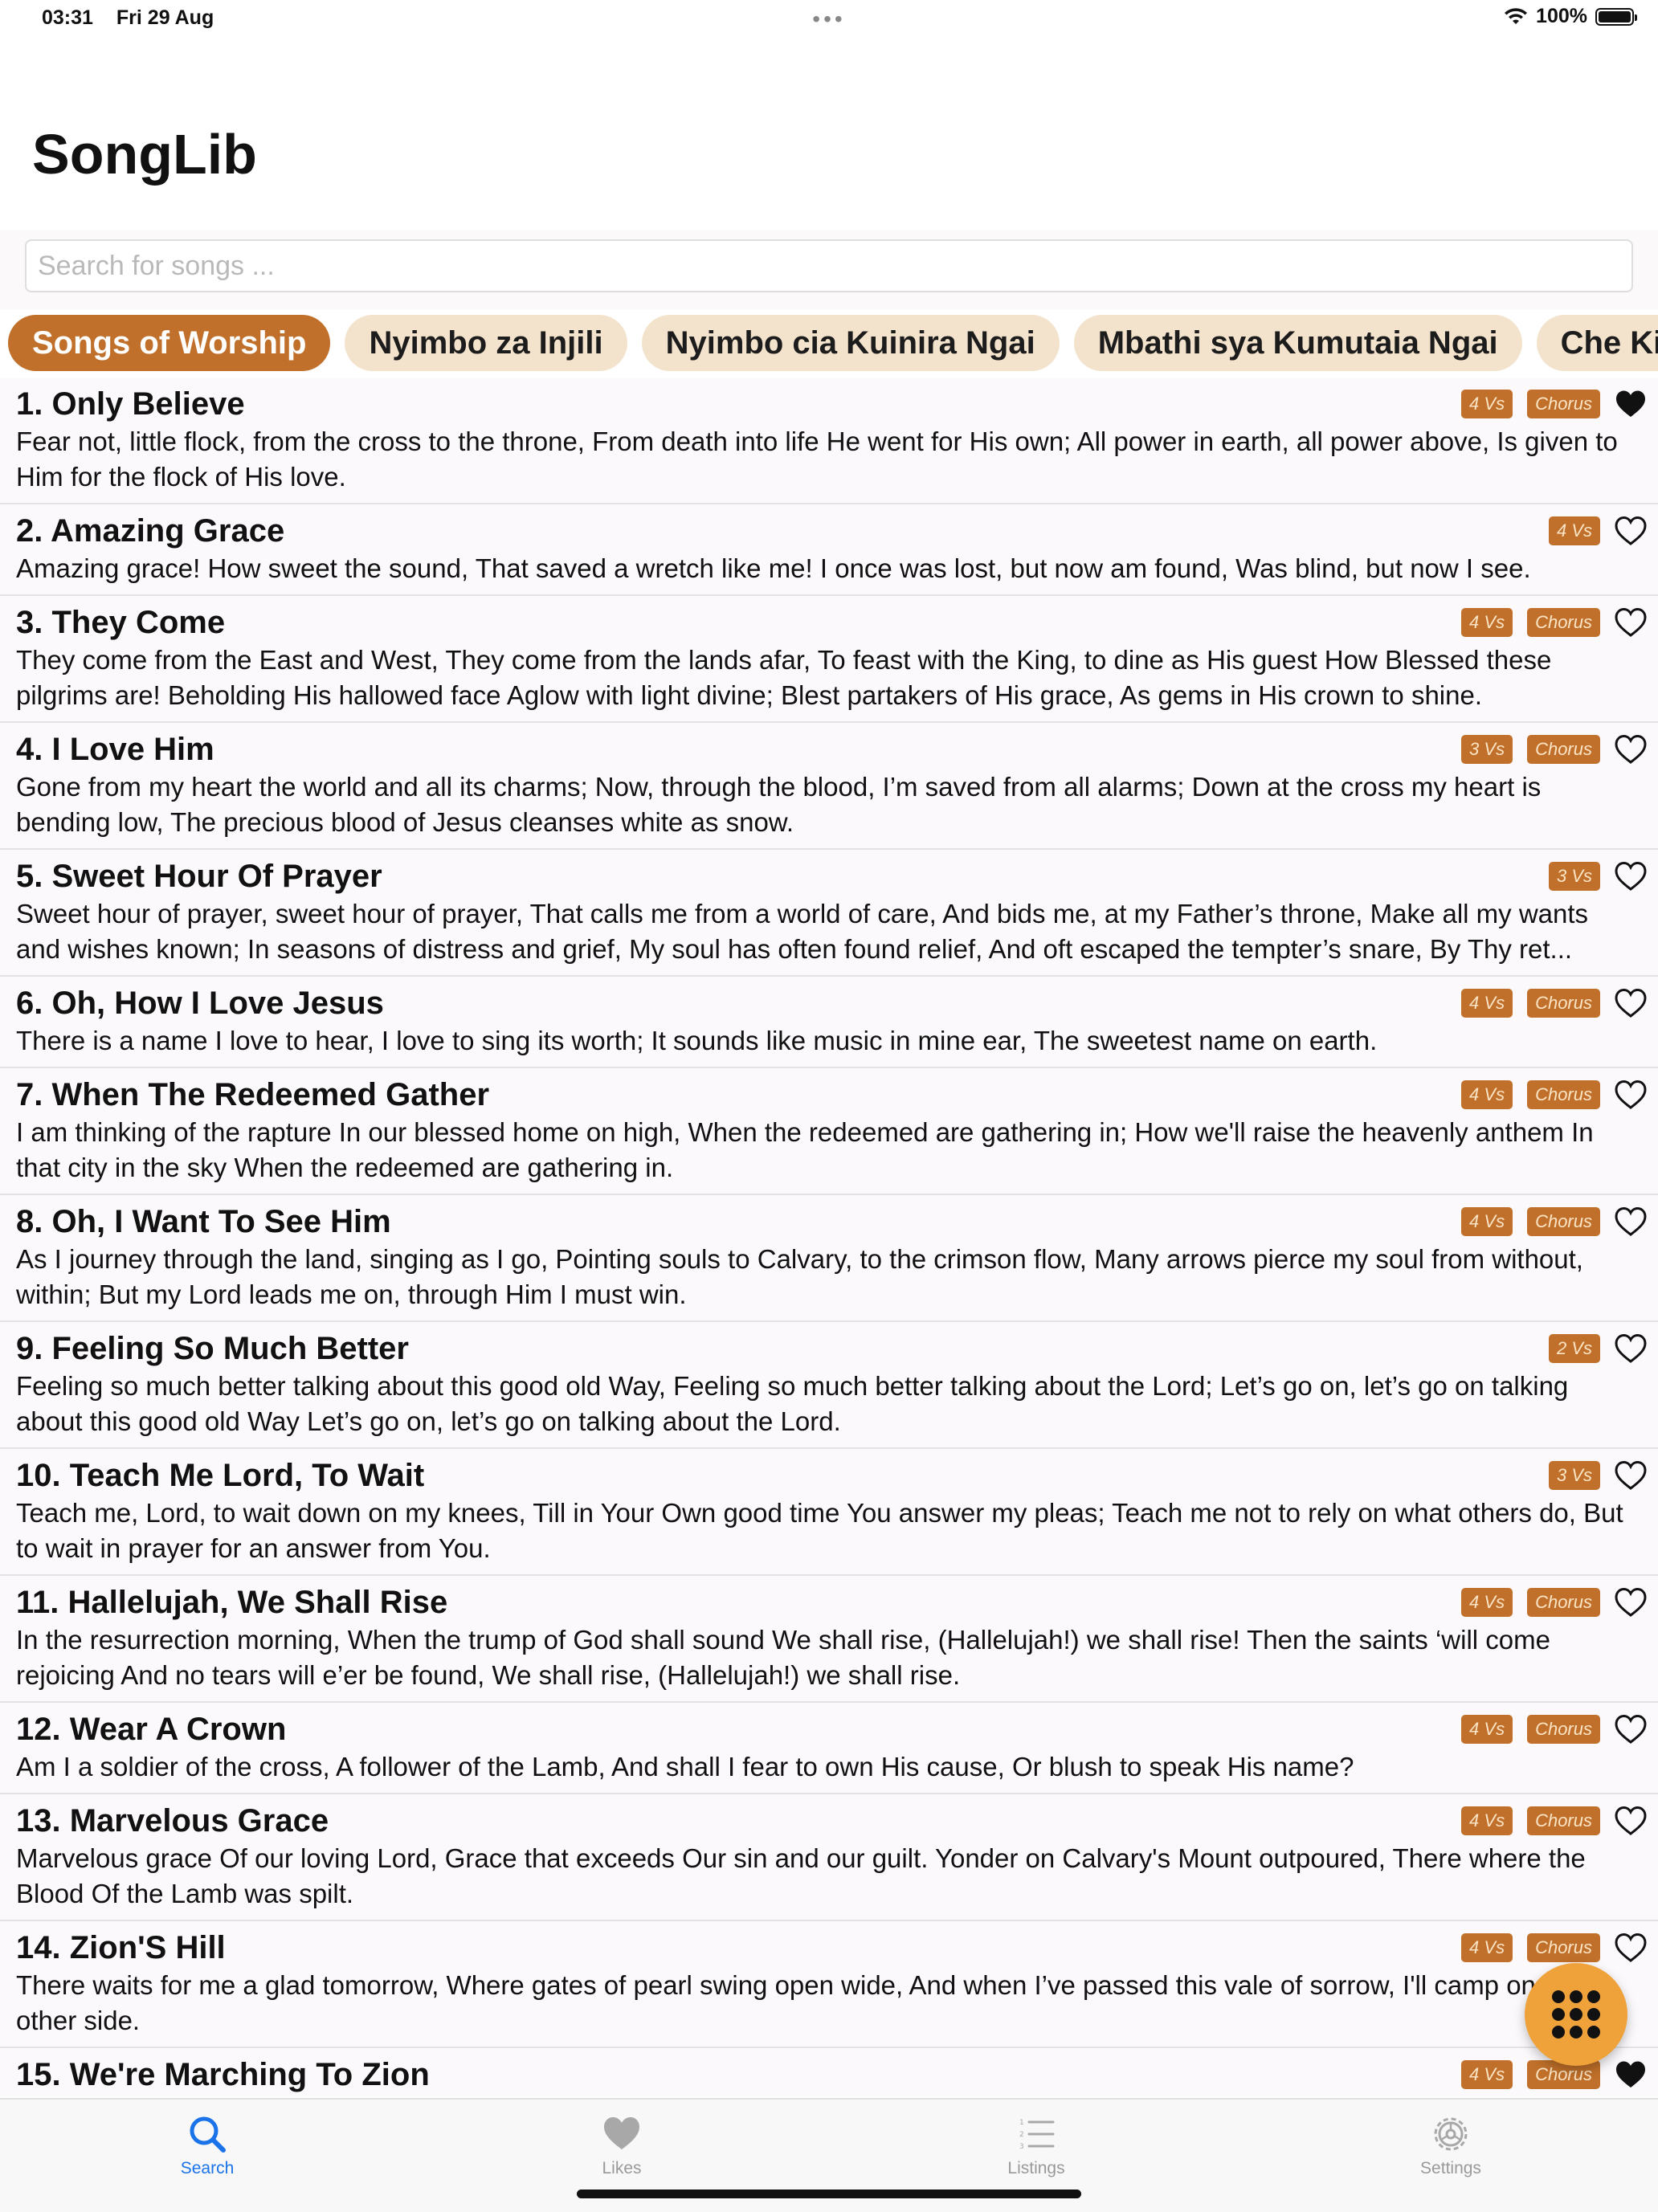 The width and height of the screenshot is (1658, 2212). Describe the element at coordinates (207, 2156) in the screenshot. I see `tab-search: Search` at that location.